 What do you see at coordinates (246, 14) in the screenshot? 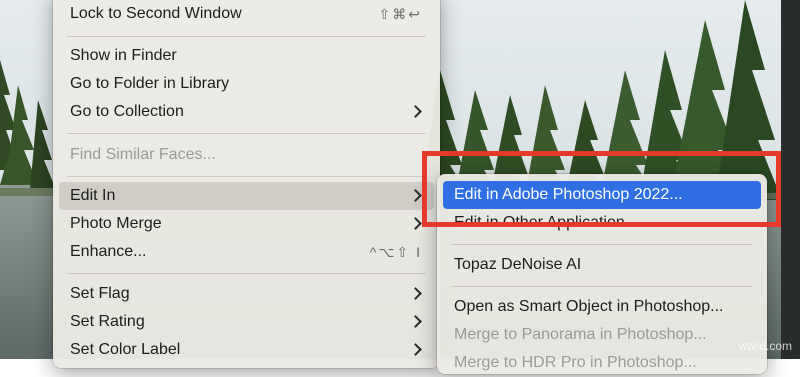
I see `menu-item-lock-second-window: Lock to Second Window ⇧⌘↩` at bounding box center [246, 14].